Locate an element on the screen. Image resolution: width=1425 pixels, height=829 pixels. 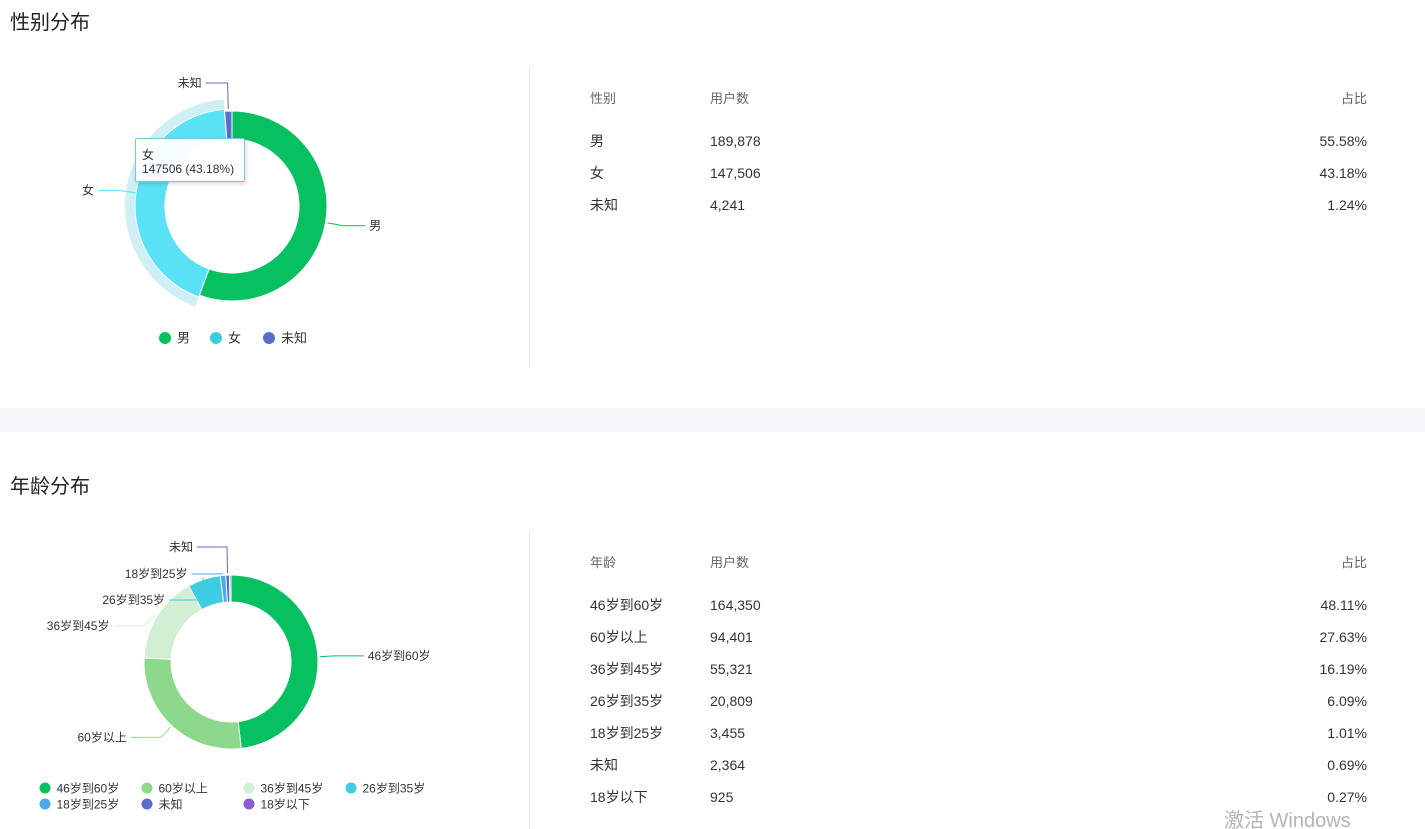
table-row: 女 147,506 43.18% is located at coordinates (978, 173).